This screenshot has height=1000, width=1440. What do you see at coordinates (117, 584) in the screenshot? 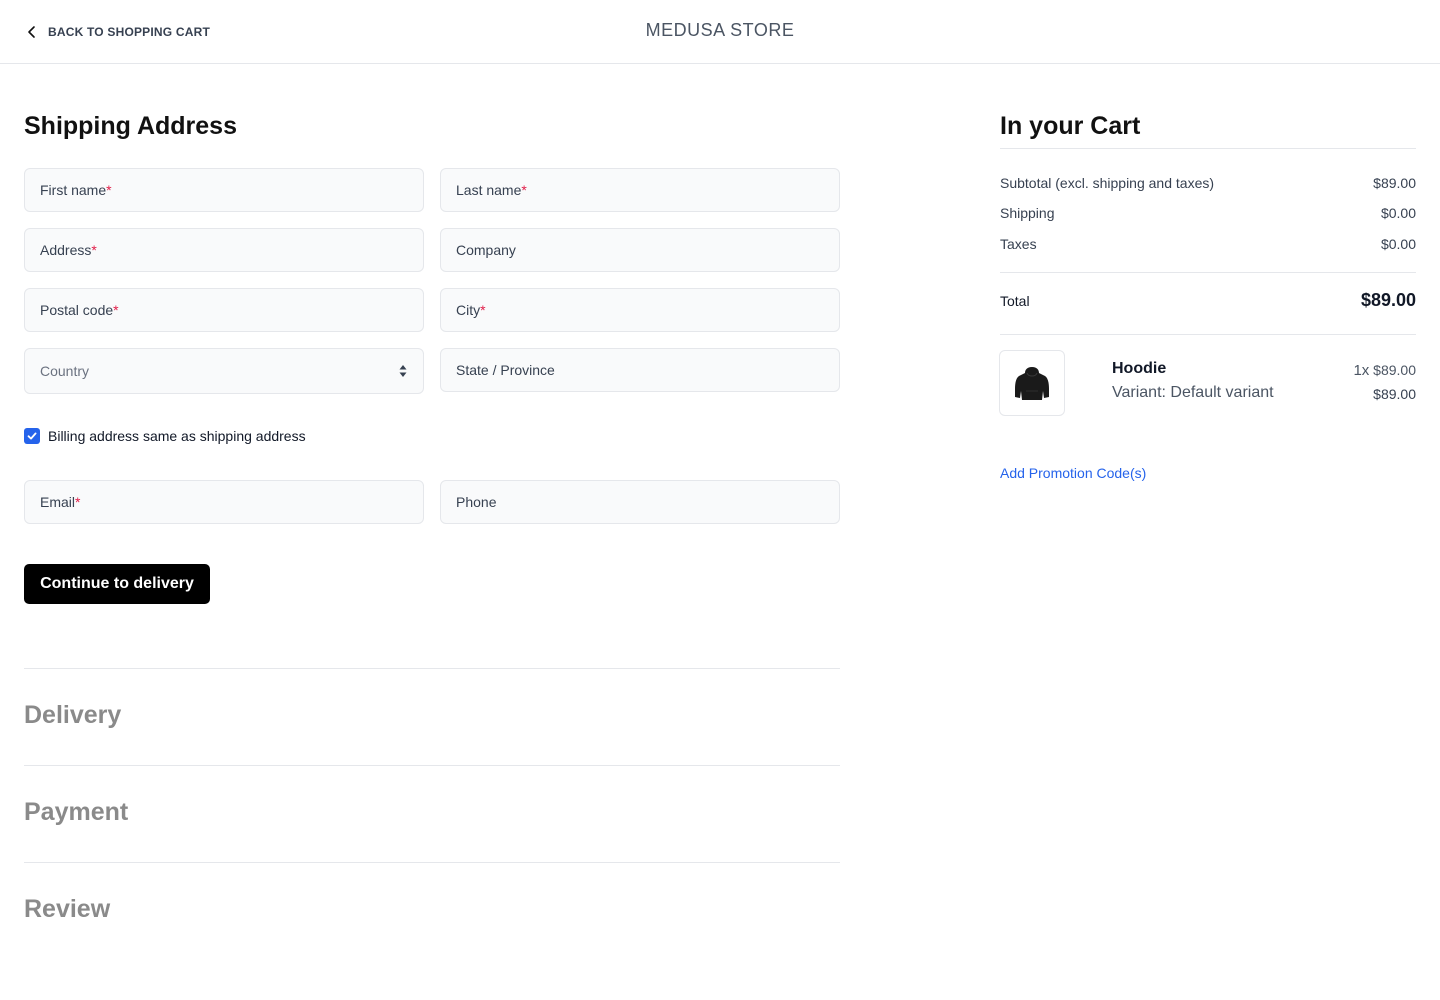
I see `continue-to-delivery-button: Continue to delivery` at bounding box center [117, 584].